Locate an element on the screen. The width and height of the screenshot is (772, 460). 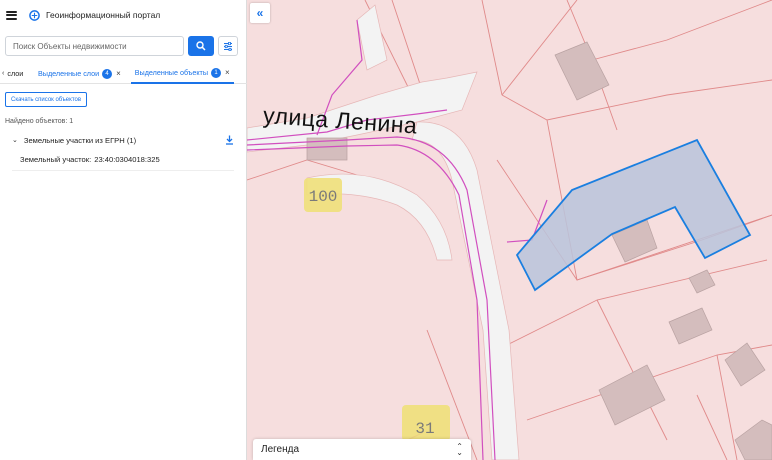
tab-back-label: слои is located at coordinates (15, 73).